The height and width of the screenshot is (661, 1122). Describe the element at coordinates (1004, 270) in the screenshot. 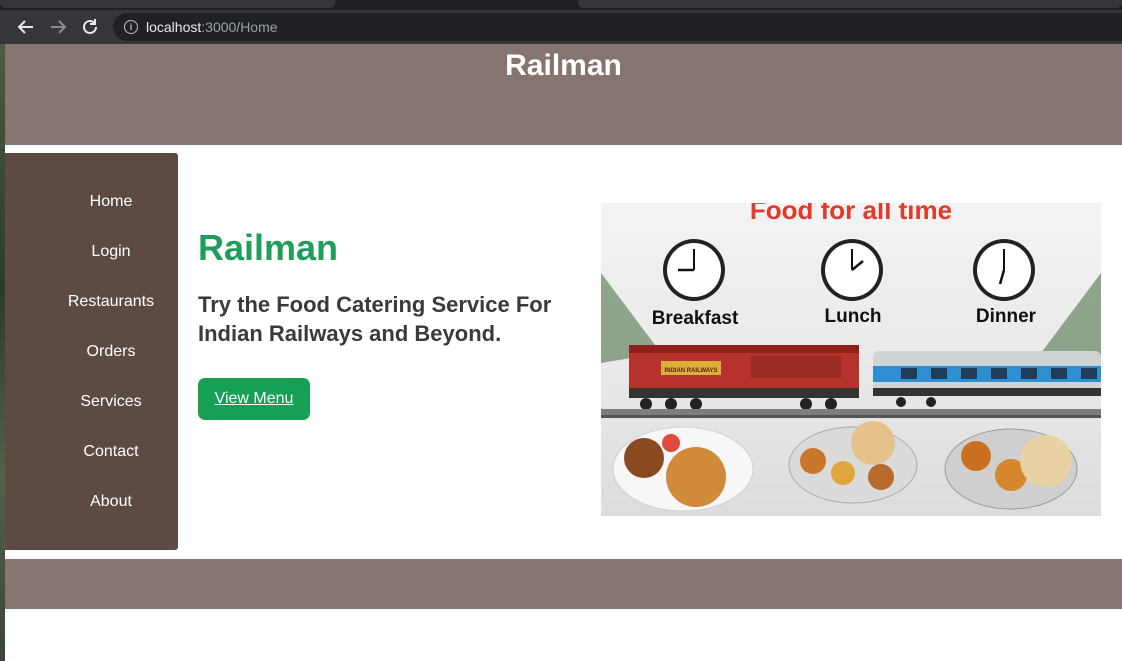

I see `dinner-clock-icon` at that location.